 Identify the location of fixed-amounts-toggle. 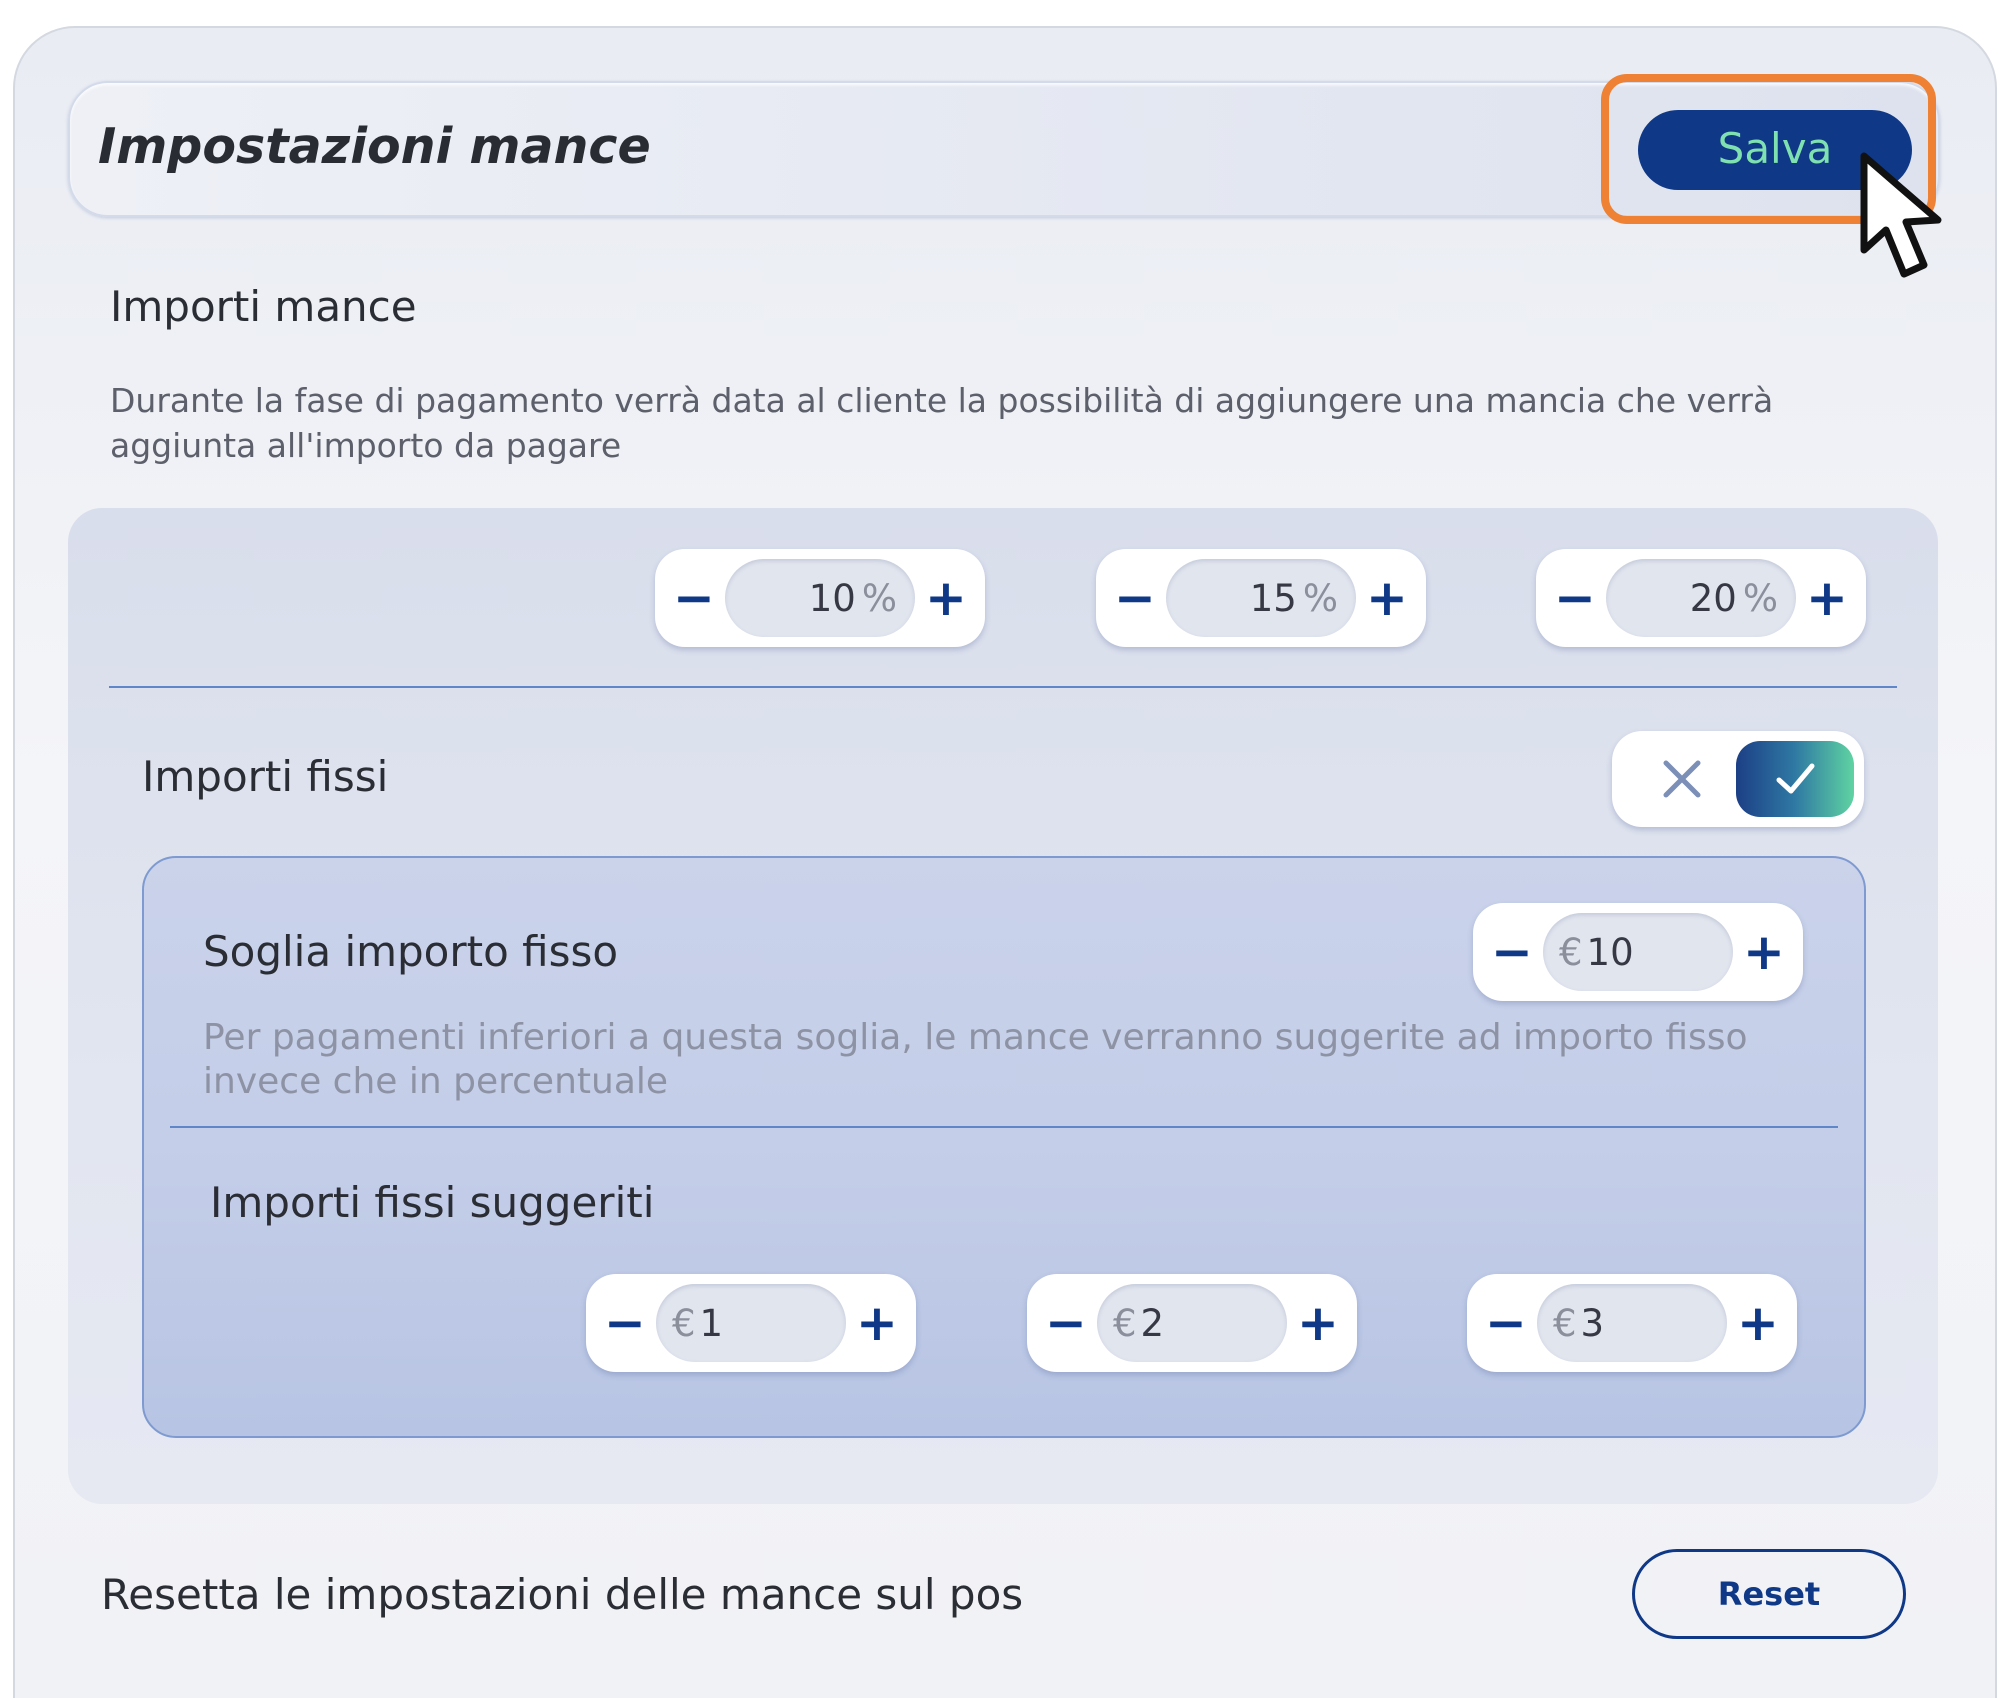
(1738, 779).